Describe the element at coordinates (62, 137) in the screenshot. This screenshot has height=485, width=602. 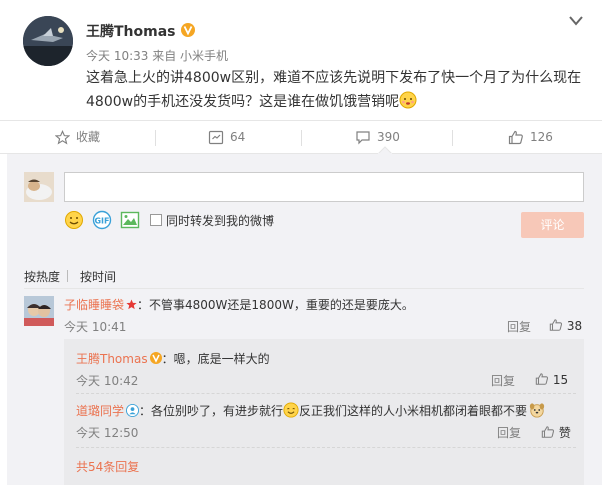
I see `star-icon` at that location.